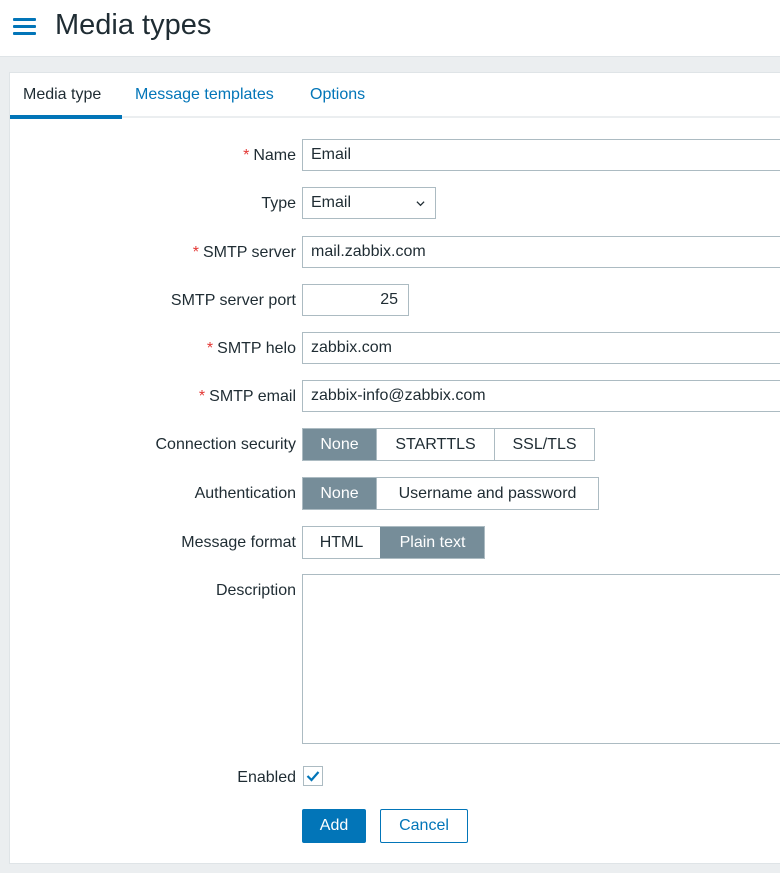 Image resolution: width=780 pixels, height=873 pixels. Describe the element at coordinates (337, 95) in the screenshot. I see `tab-options: Options` at that location.